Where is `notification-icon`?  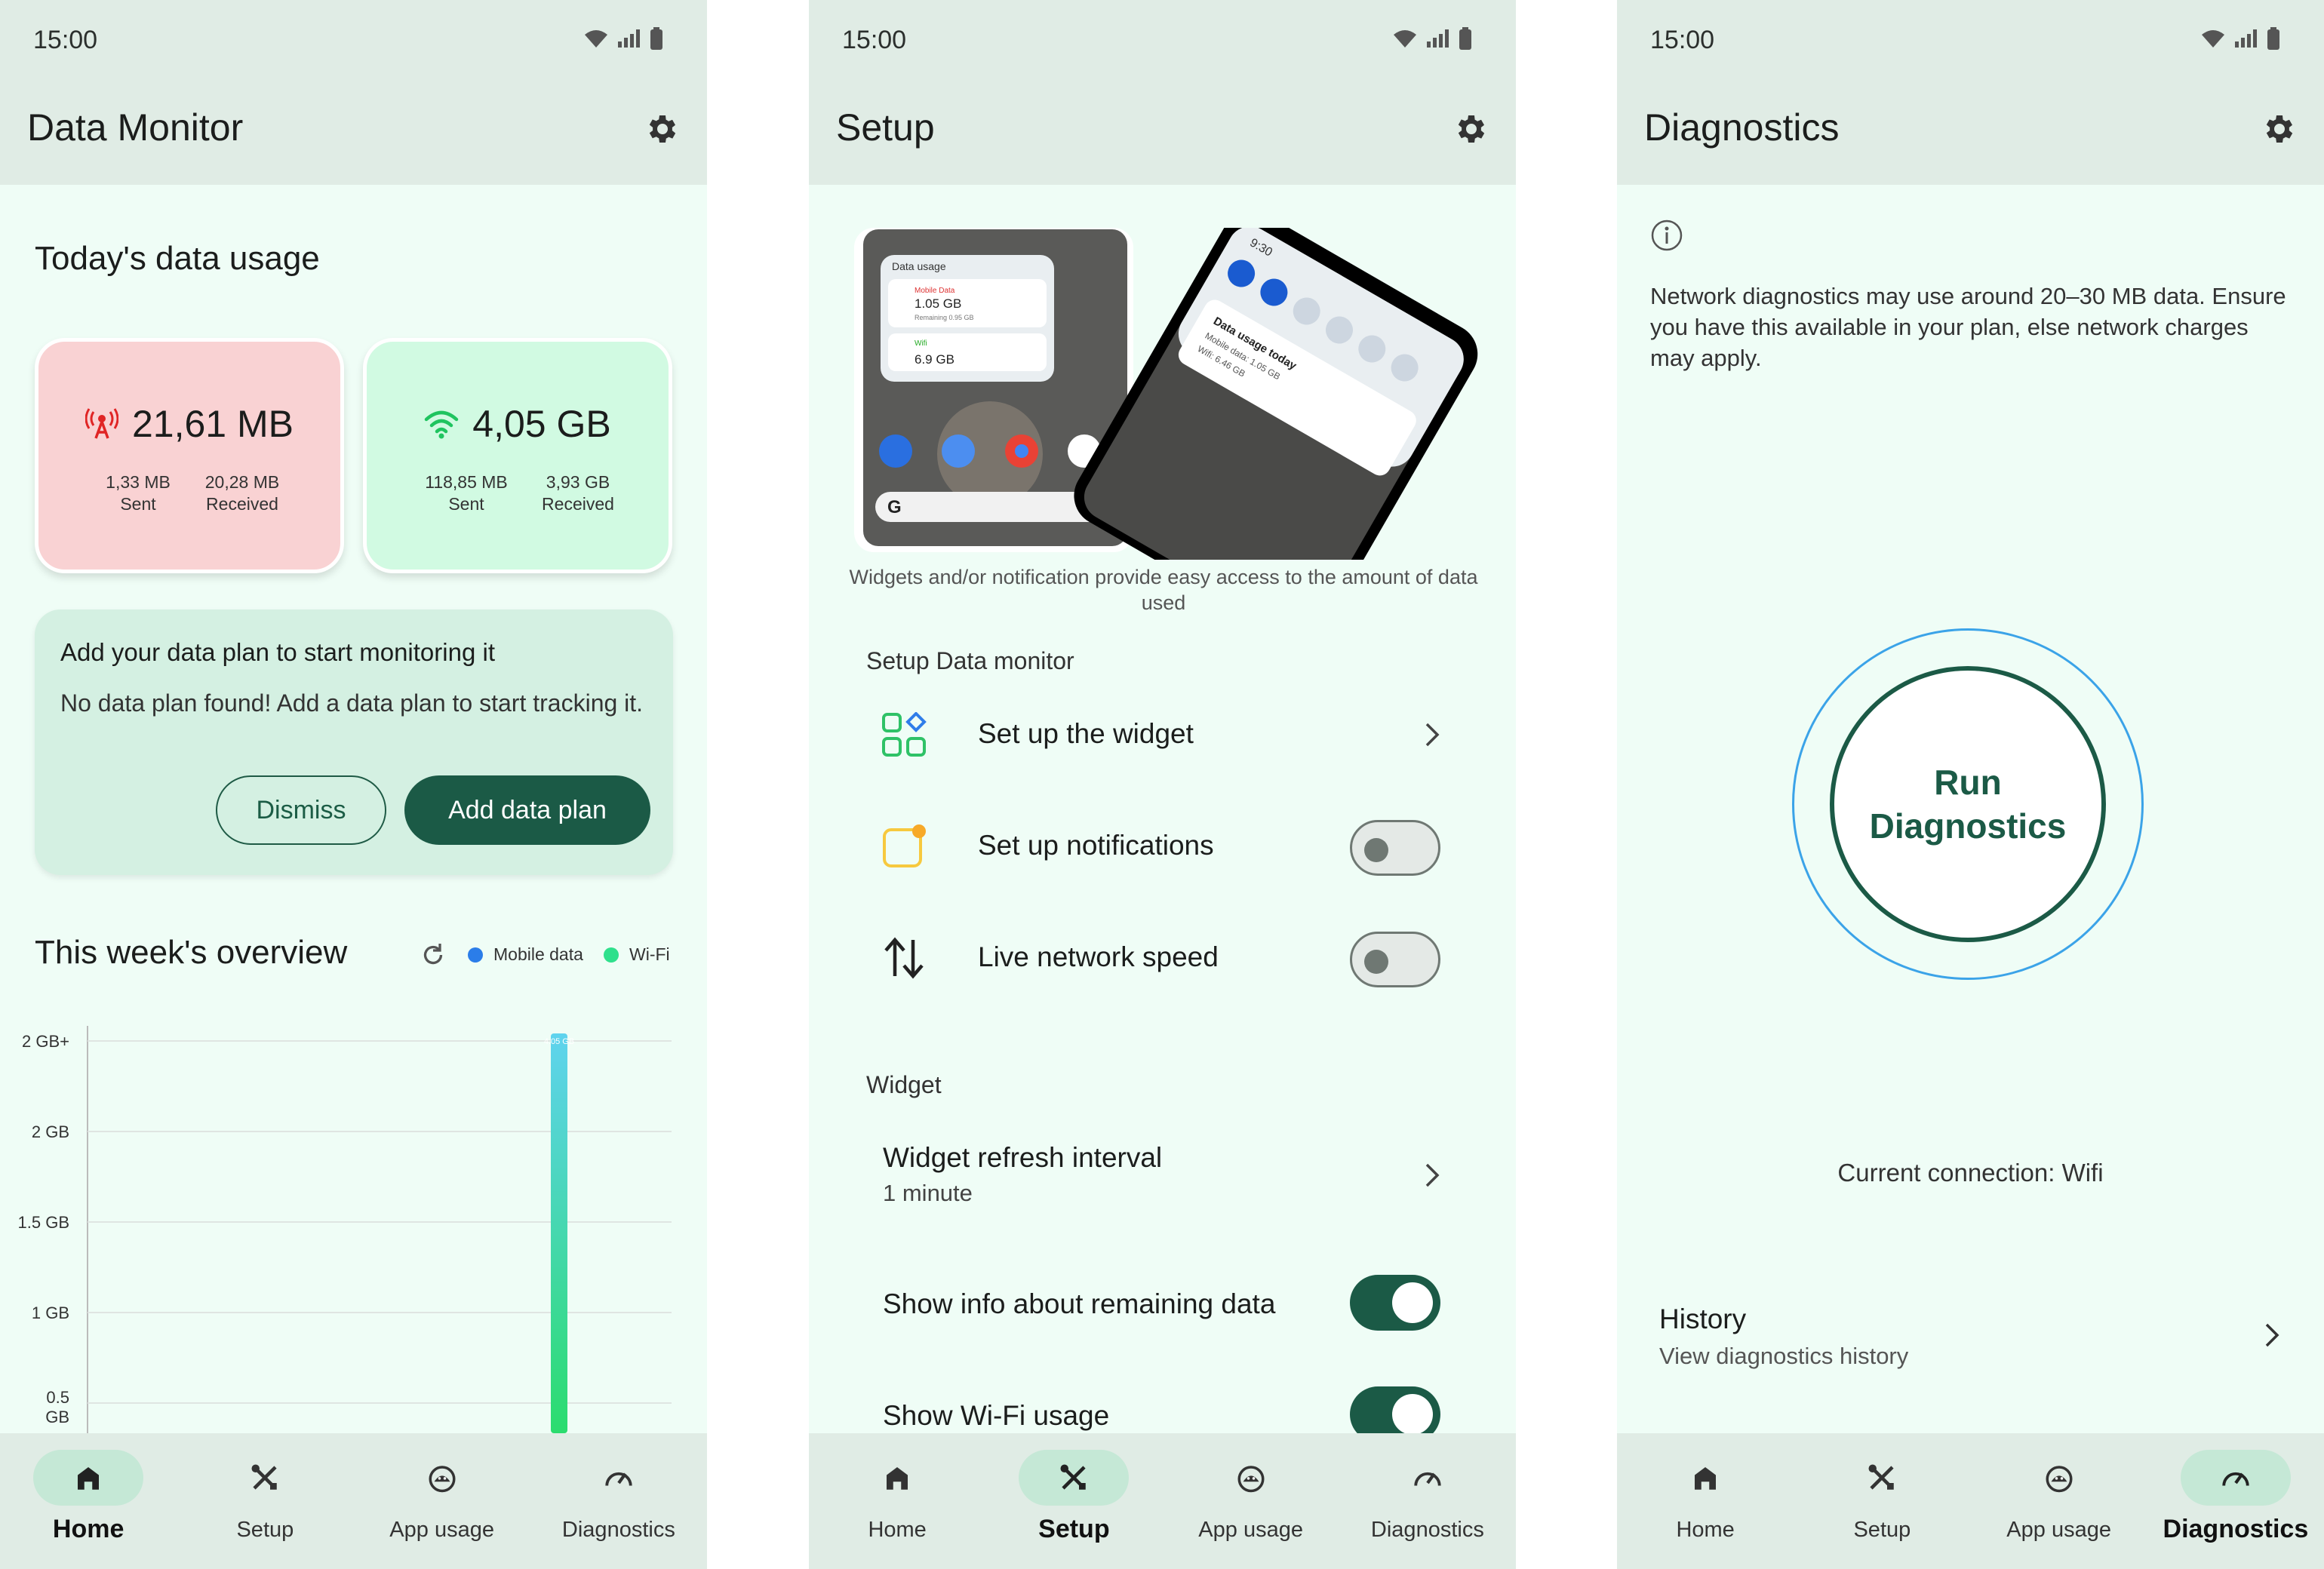 notification-icon is located at coordinates (904, 845).